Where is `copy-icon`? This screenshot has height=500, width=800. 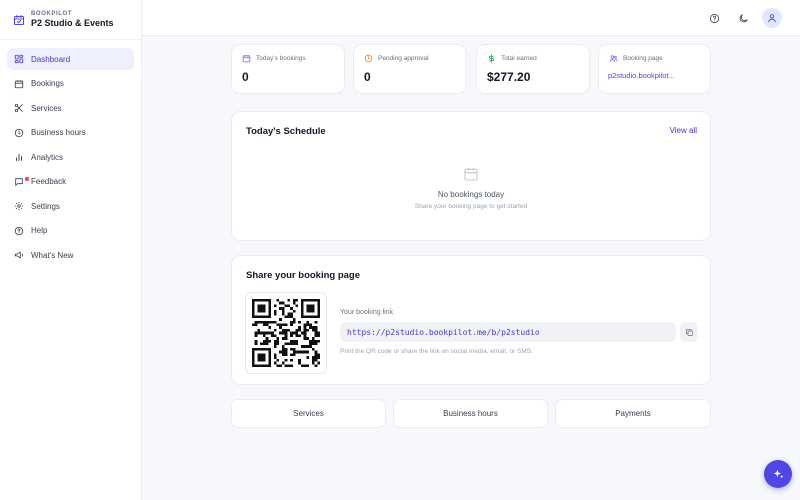 copy-icon is located at coordinates (689, 332).